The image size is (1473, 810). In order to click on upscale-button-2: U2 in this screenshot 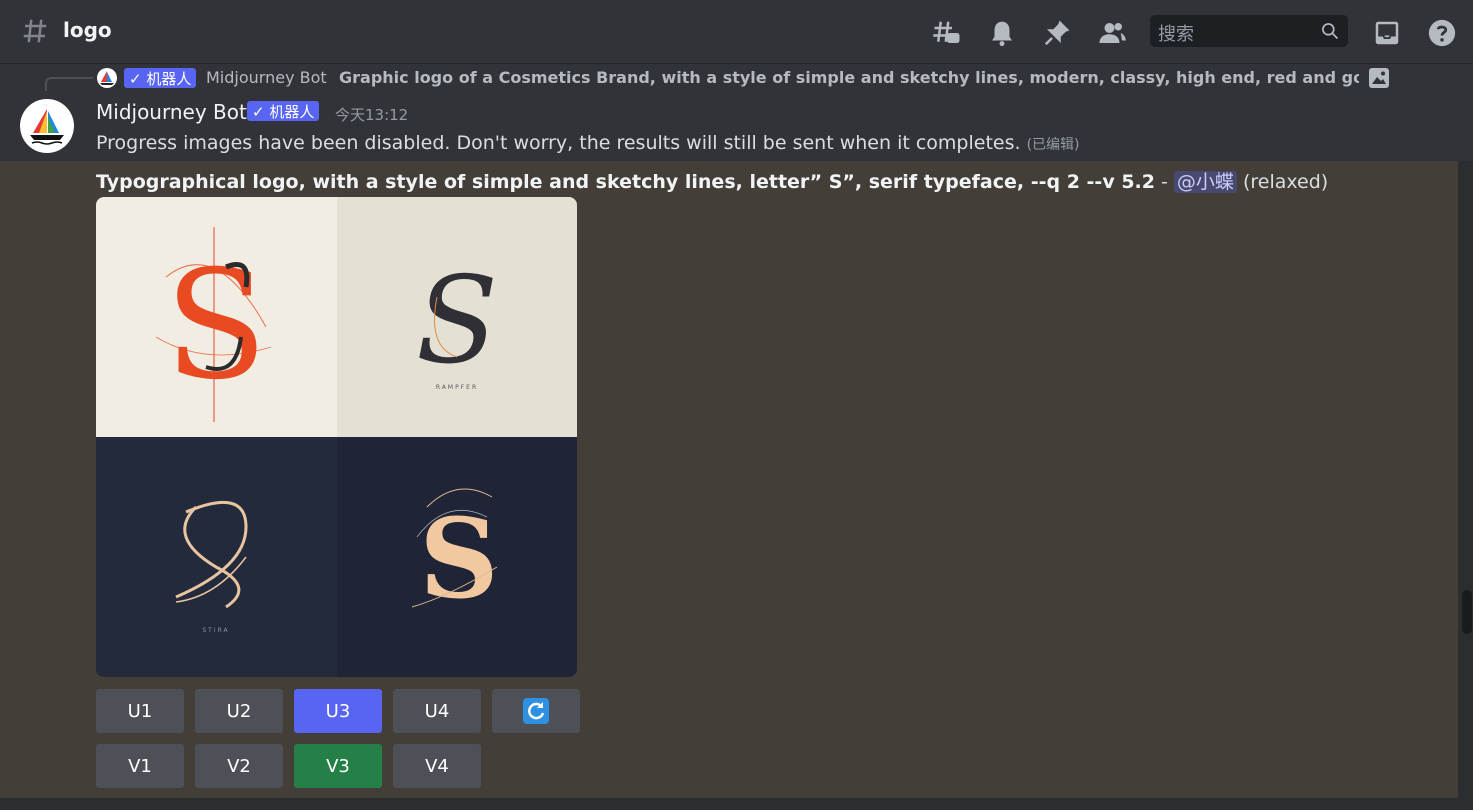, I will do `click(239, 711)`.